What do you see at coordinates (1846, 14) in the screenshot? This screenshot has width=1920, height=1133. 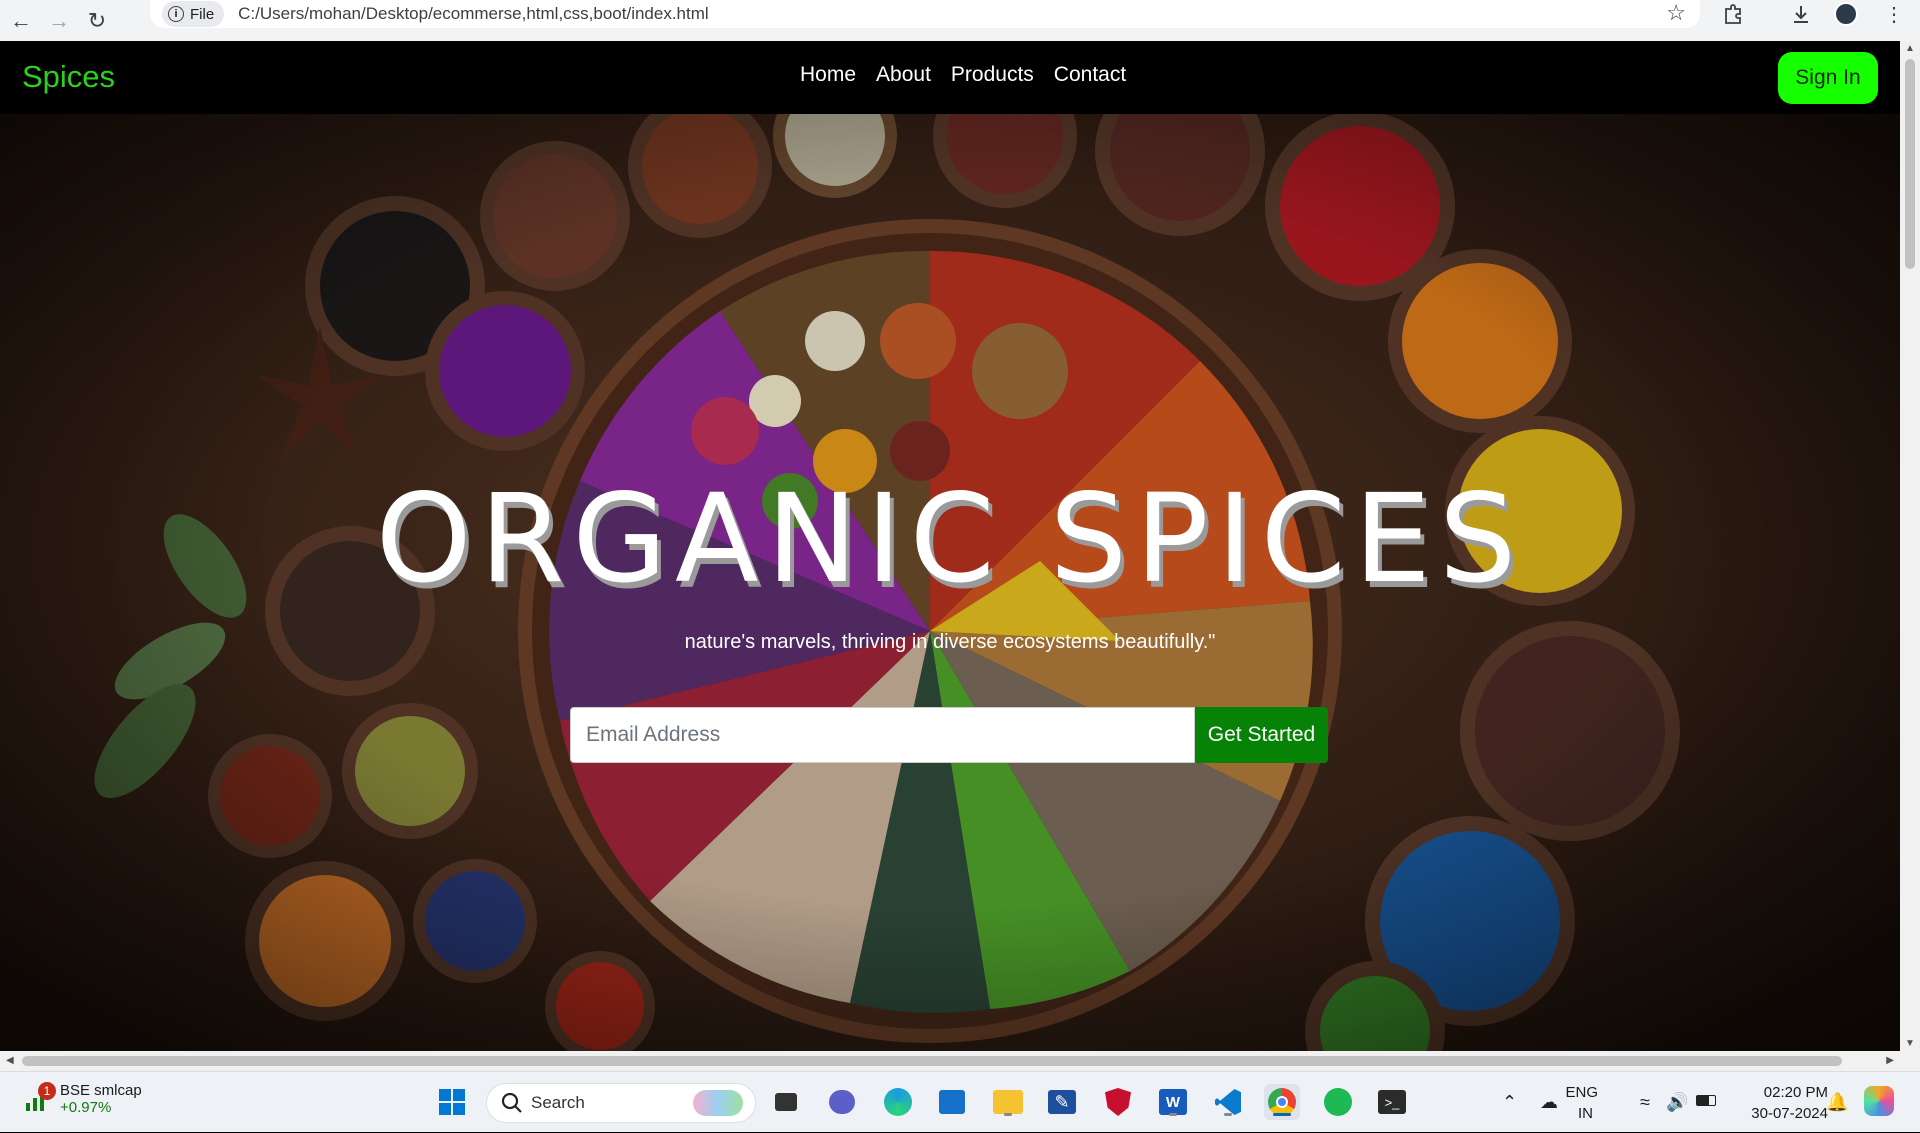 I see `profile-avatar` at bounding box center [1846, 14].